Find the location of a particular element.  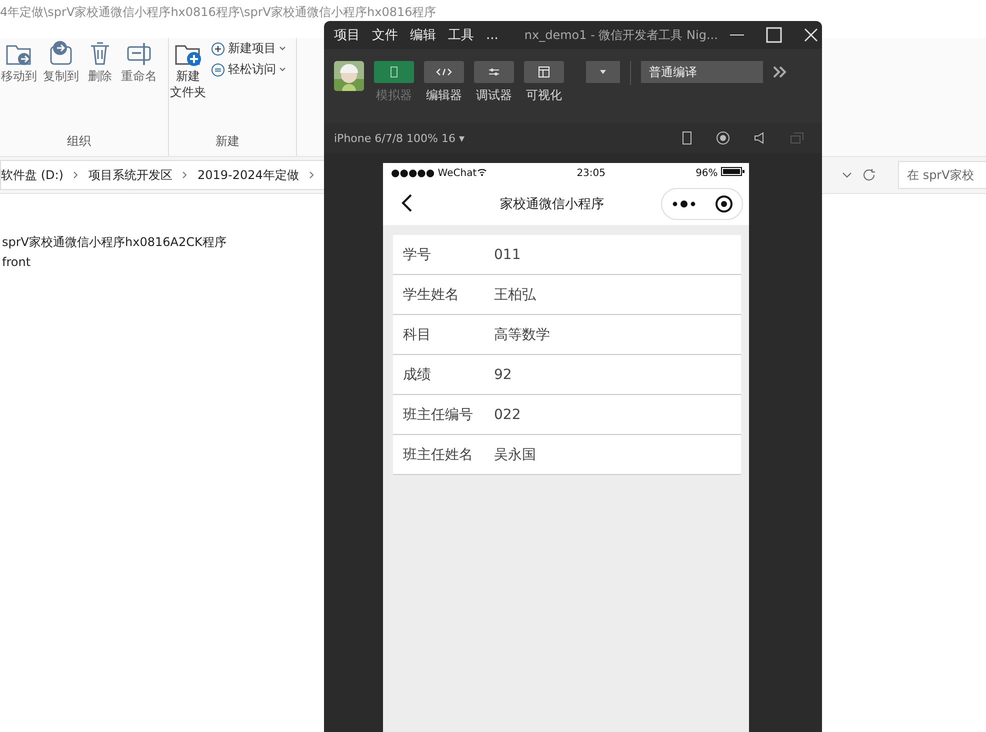

newfolder-button: 新建 文件夹 is located at coordinates (188, 69).